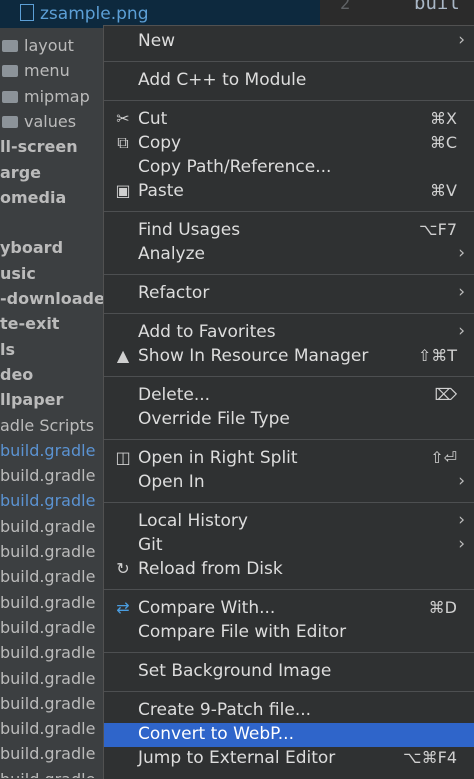 Image resolution: width=474 pixels, height=779 pixels. What do you see at coordinates (27, 12) in the screenshot?
I see `image-file-icon` at bounding box center [27, 12].